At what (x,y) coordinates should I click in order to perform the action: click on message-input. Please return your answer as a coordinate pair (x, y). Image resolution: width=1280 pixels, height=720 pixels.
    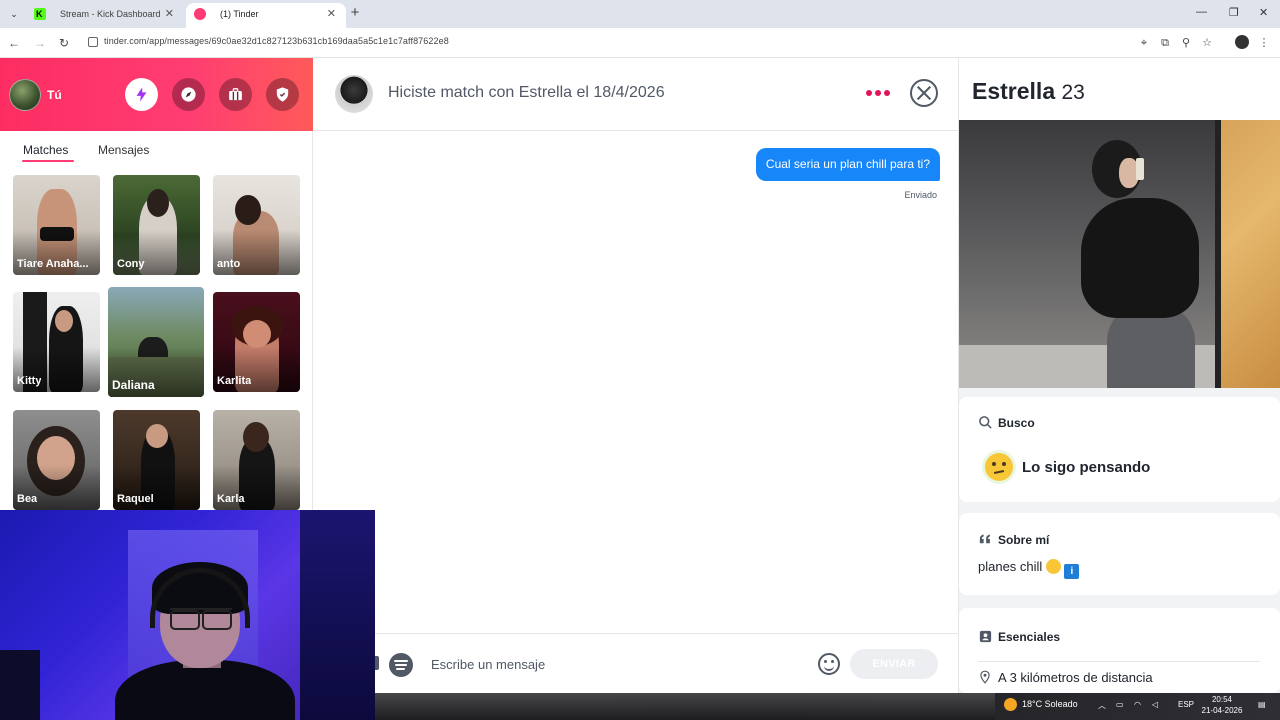
    Looking at the image, I should click on (621, 664).